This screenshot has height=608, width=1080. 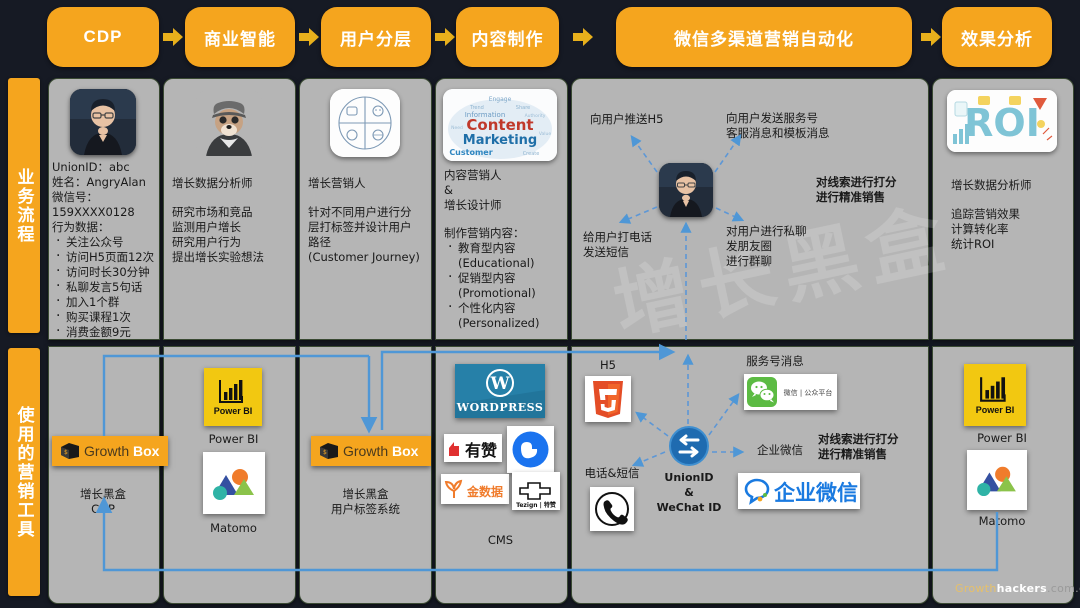 I want to click on stage-label: 效果分析, so click(x=997, y=39).